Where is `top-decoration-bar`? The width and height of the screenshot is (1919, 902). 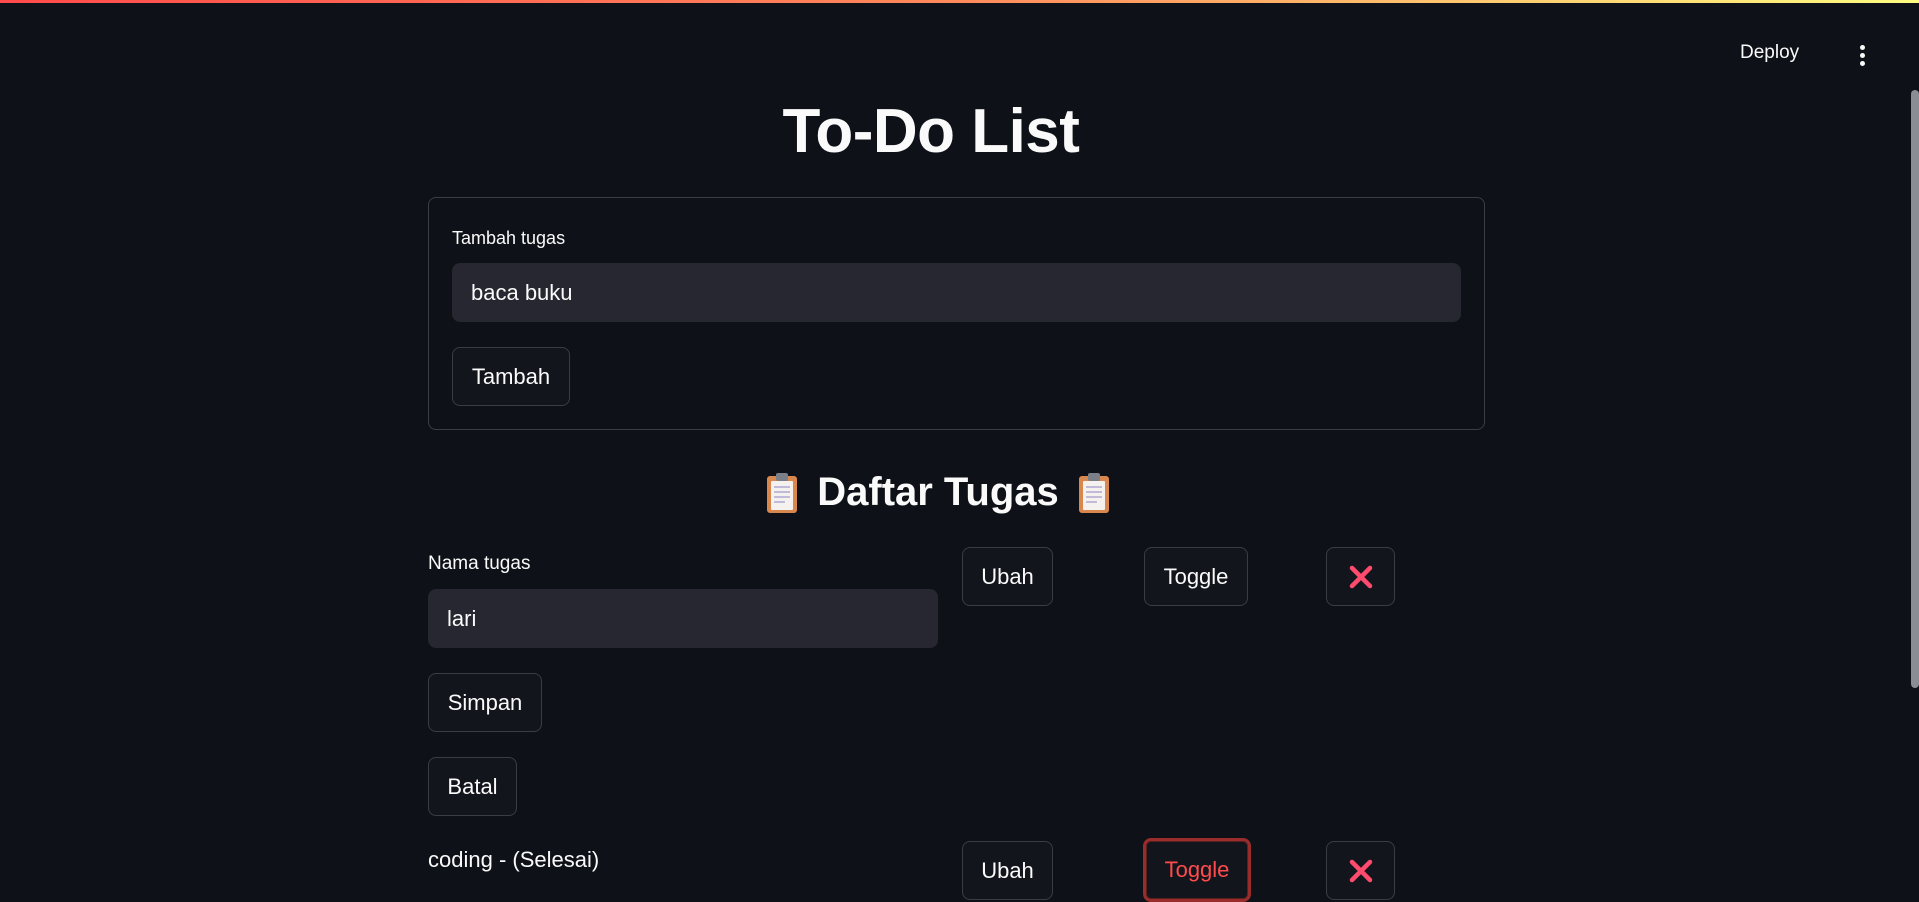
top-decoration-bar is located at coordinates (959, 1).